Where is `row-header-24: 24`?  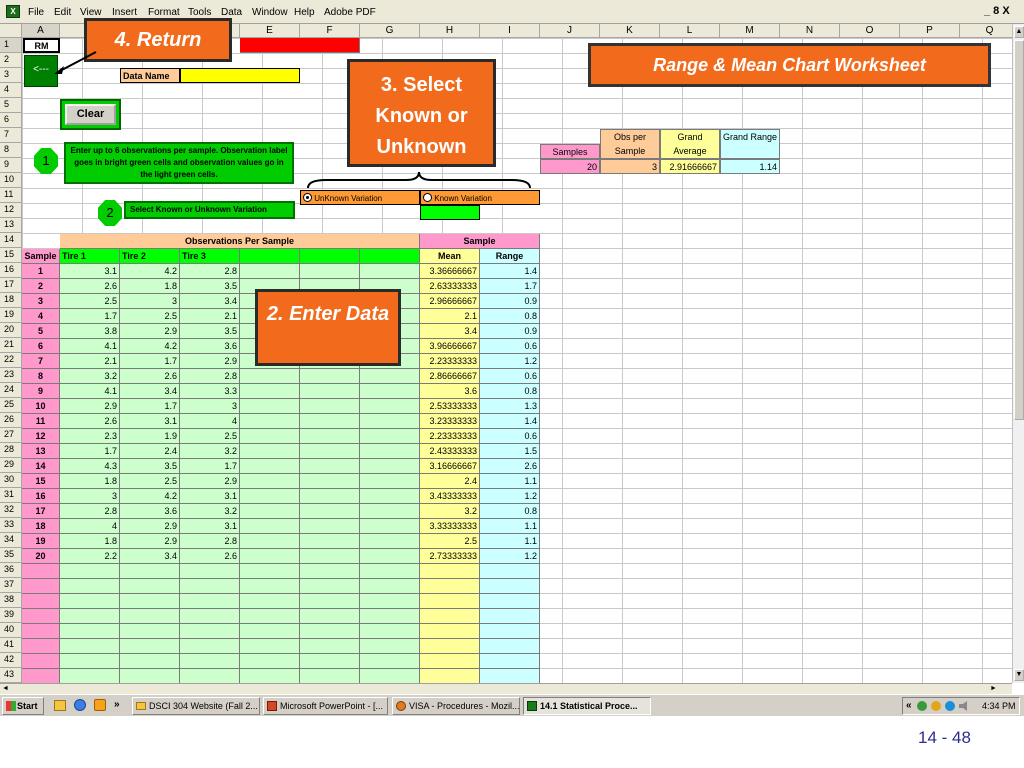
row-header-24: 24 is located at coordinates (11, 390).